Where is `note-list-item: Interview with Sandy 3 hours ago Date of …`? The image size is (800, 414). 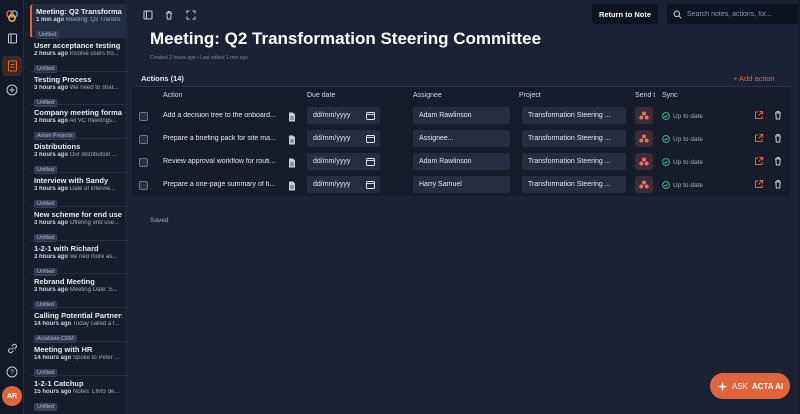 note-list-item: Interview with Sandy 3 hours ago Date of … is located at coordinates (78, 190).